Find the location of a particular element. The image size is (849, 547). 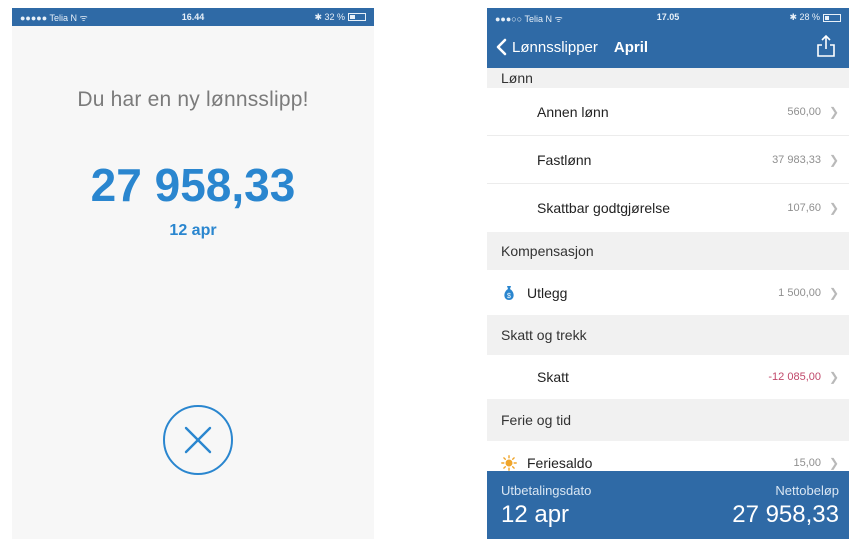

list-item-utlegg: $ Utlegg 1 500,00 ❯ is located at coordinates (668, 292).